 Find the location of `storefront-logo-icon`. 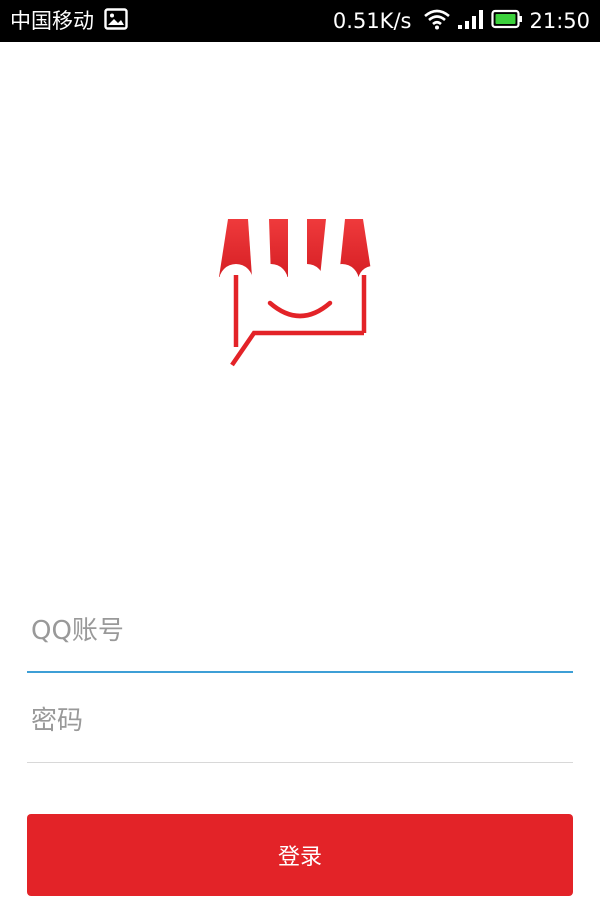

storefront-logo-icon is located at coordinates (303, 293).